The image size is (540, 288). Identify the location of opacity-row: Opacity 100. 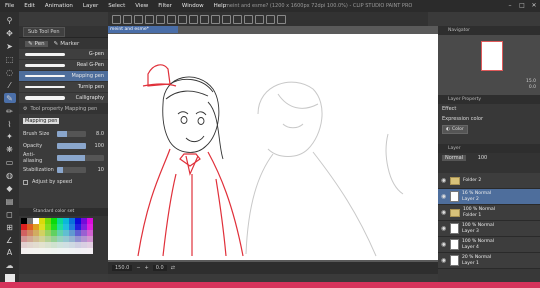
(63, 146).